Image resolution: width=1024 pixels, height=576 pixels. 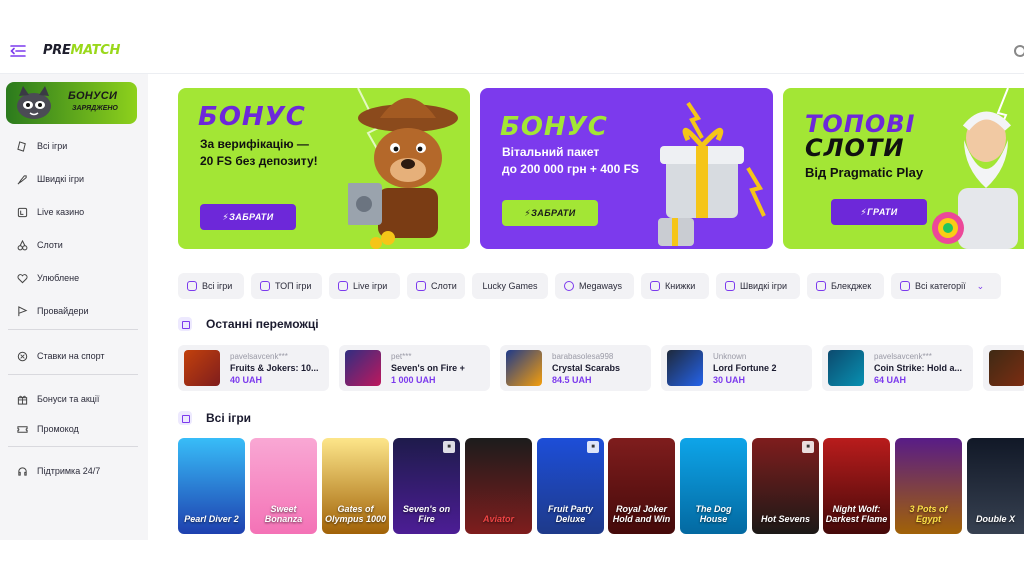 What do you see at coordinates (21, 146) in the screenshot?
I see `dice-icon` at bounding box center [21, 146].